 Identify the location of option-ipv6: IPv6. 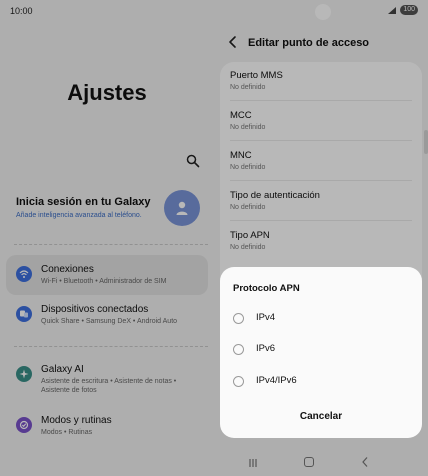
(321, 350).